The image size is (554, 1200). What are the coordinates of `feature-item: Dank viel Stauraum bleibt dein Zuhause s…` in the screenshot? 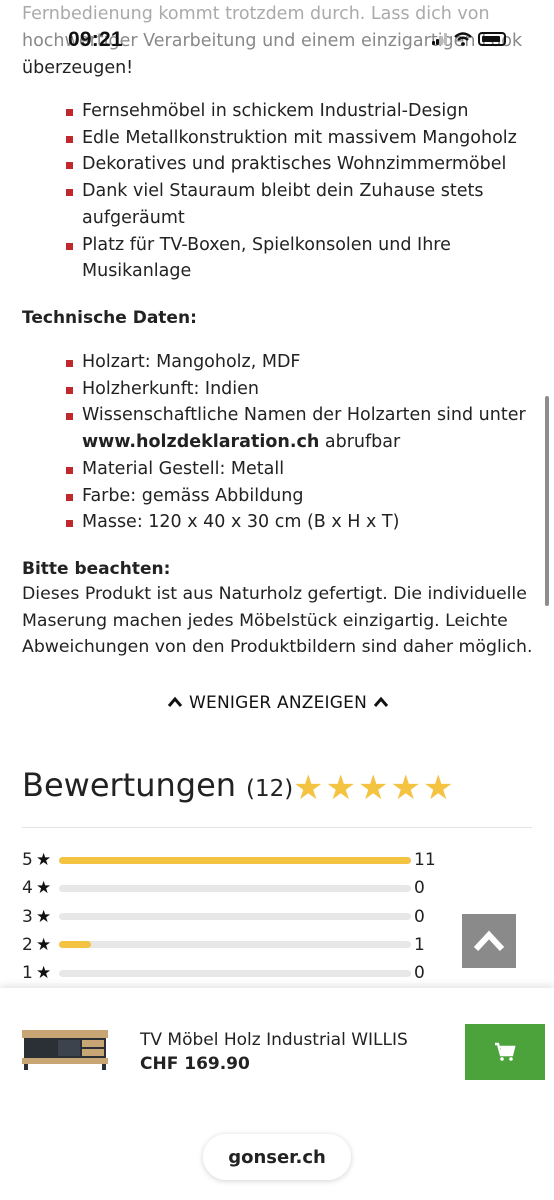 It's located at (296, 204).